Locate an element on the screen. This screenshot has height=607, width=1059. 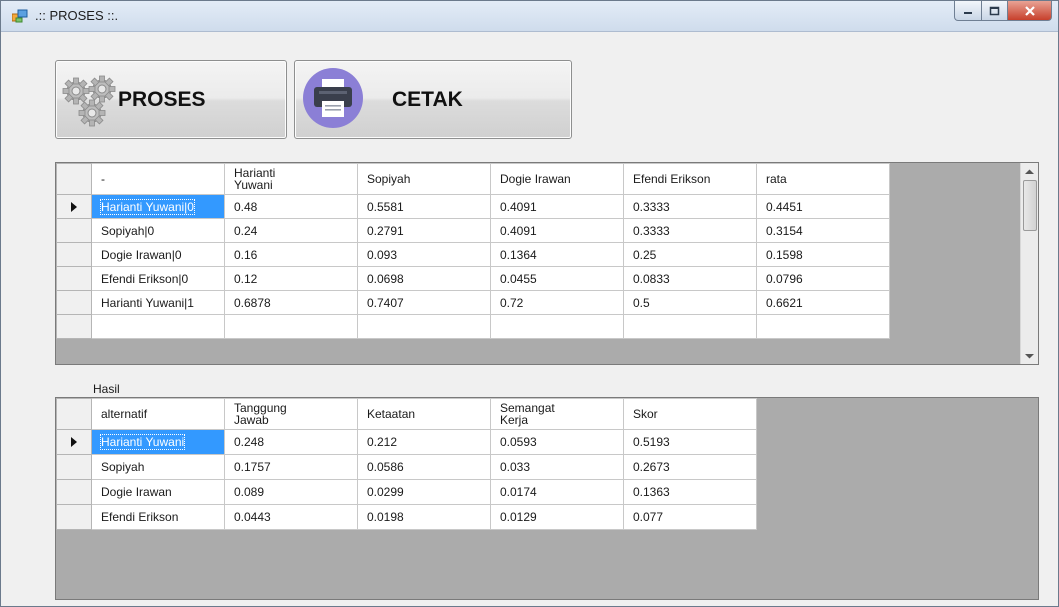
table-cell: Dogie Irawan is located at coordinates (158, 492).